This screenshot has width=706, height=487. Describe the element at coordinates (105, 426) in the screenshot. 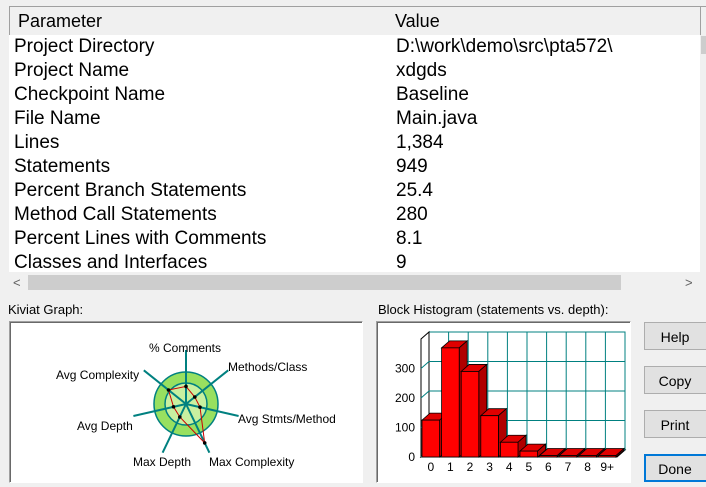

I see `axis-label-avg-depth: Avg Depth` at that location.